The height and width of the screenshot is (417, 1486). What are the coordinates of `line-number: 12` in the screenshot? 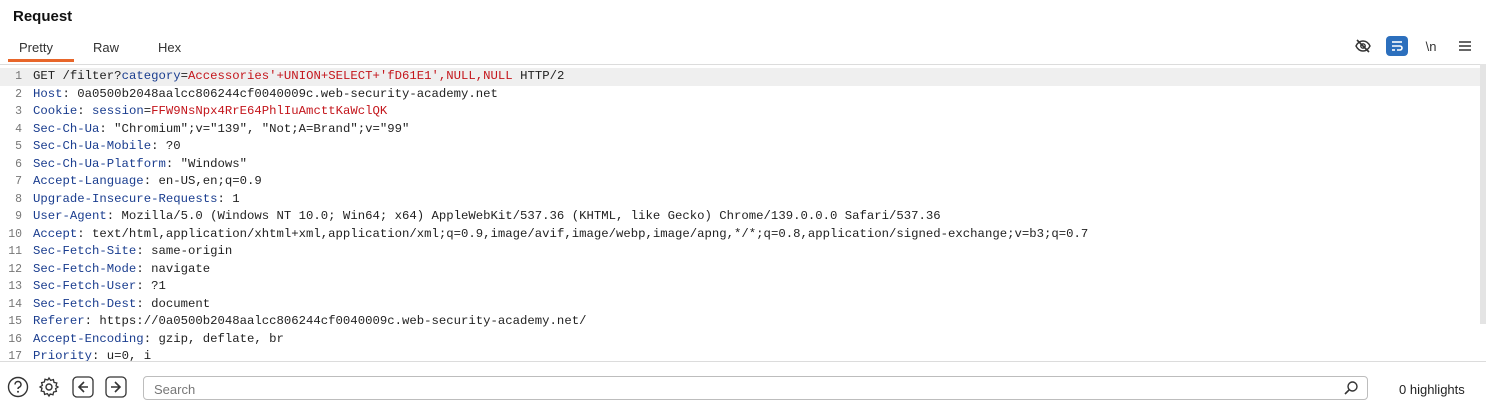 It's located at (15, 269).